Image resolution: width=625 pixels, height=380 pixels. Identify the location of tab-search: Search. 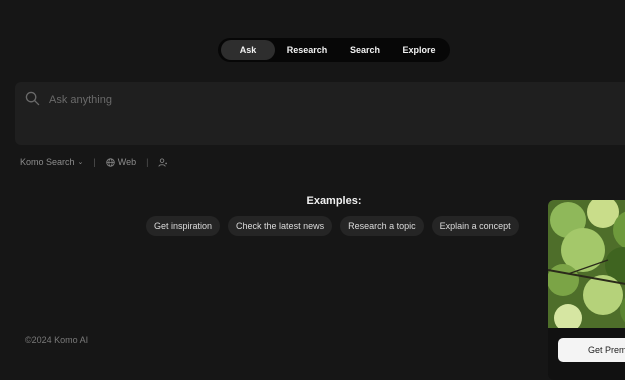
(365, 50).